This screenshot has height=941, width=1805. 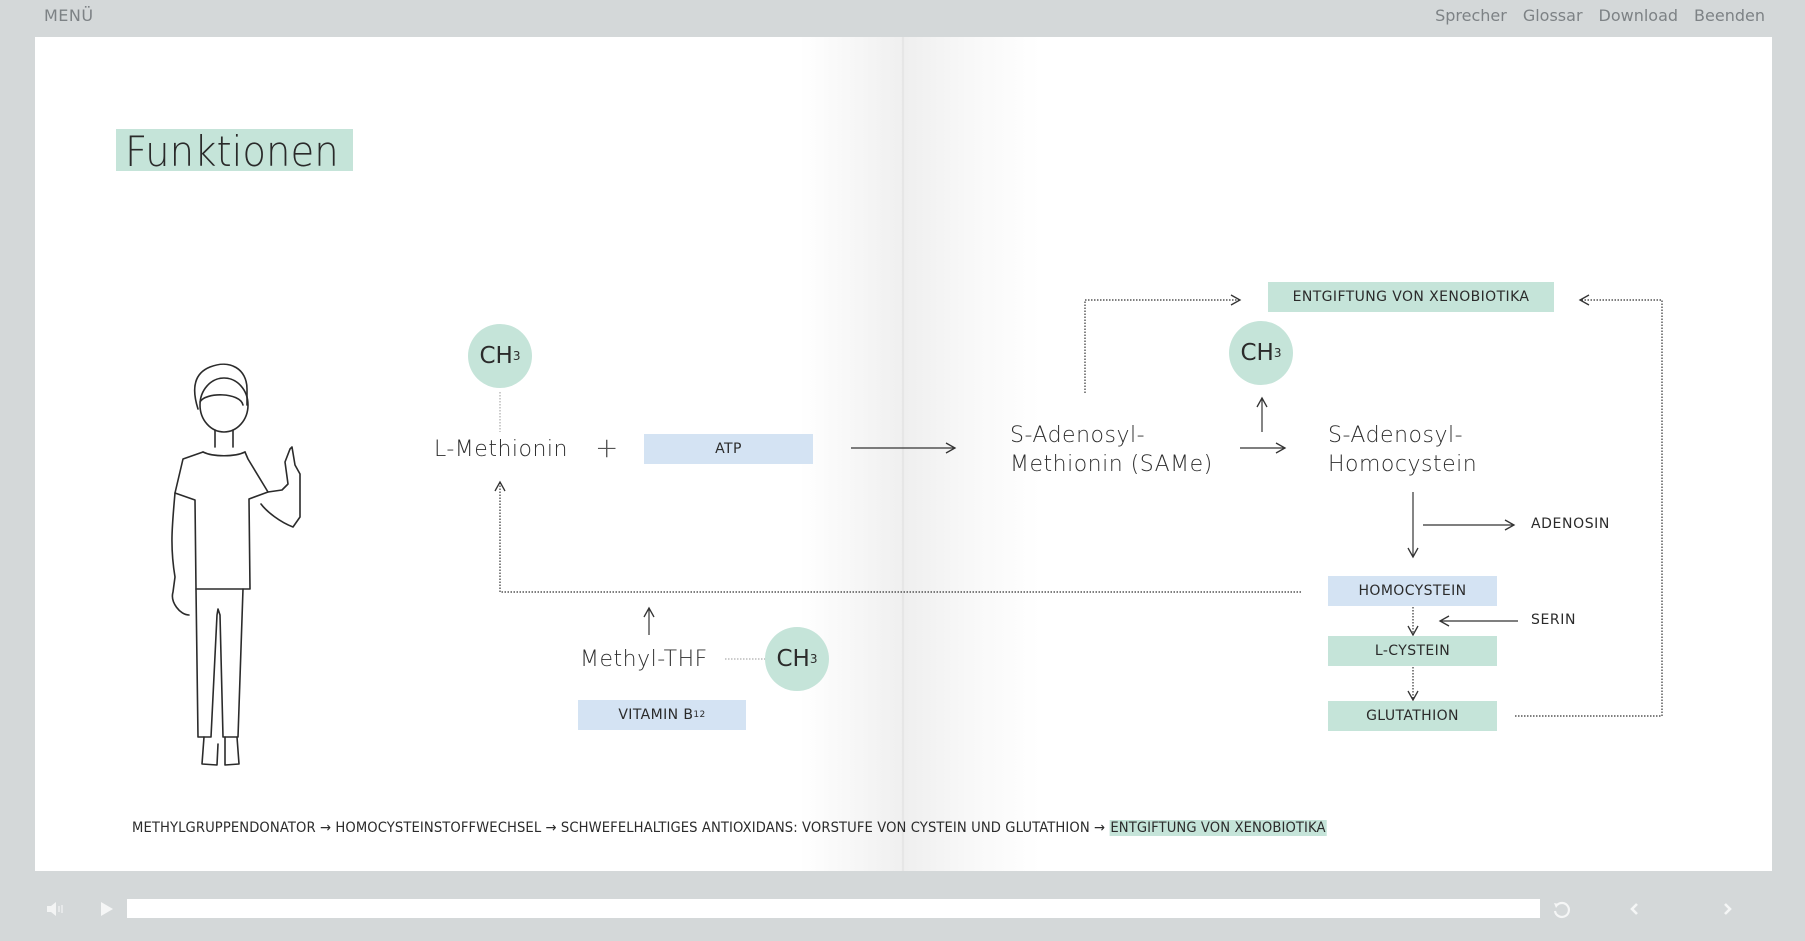 I want to click on plus-sign: +, so click(x=607, y=447).